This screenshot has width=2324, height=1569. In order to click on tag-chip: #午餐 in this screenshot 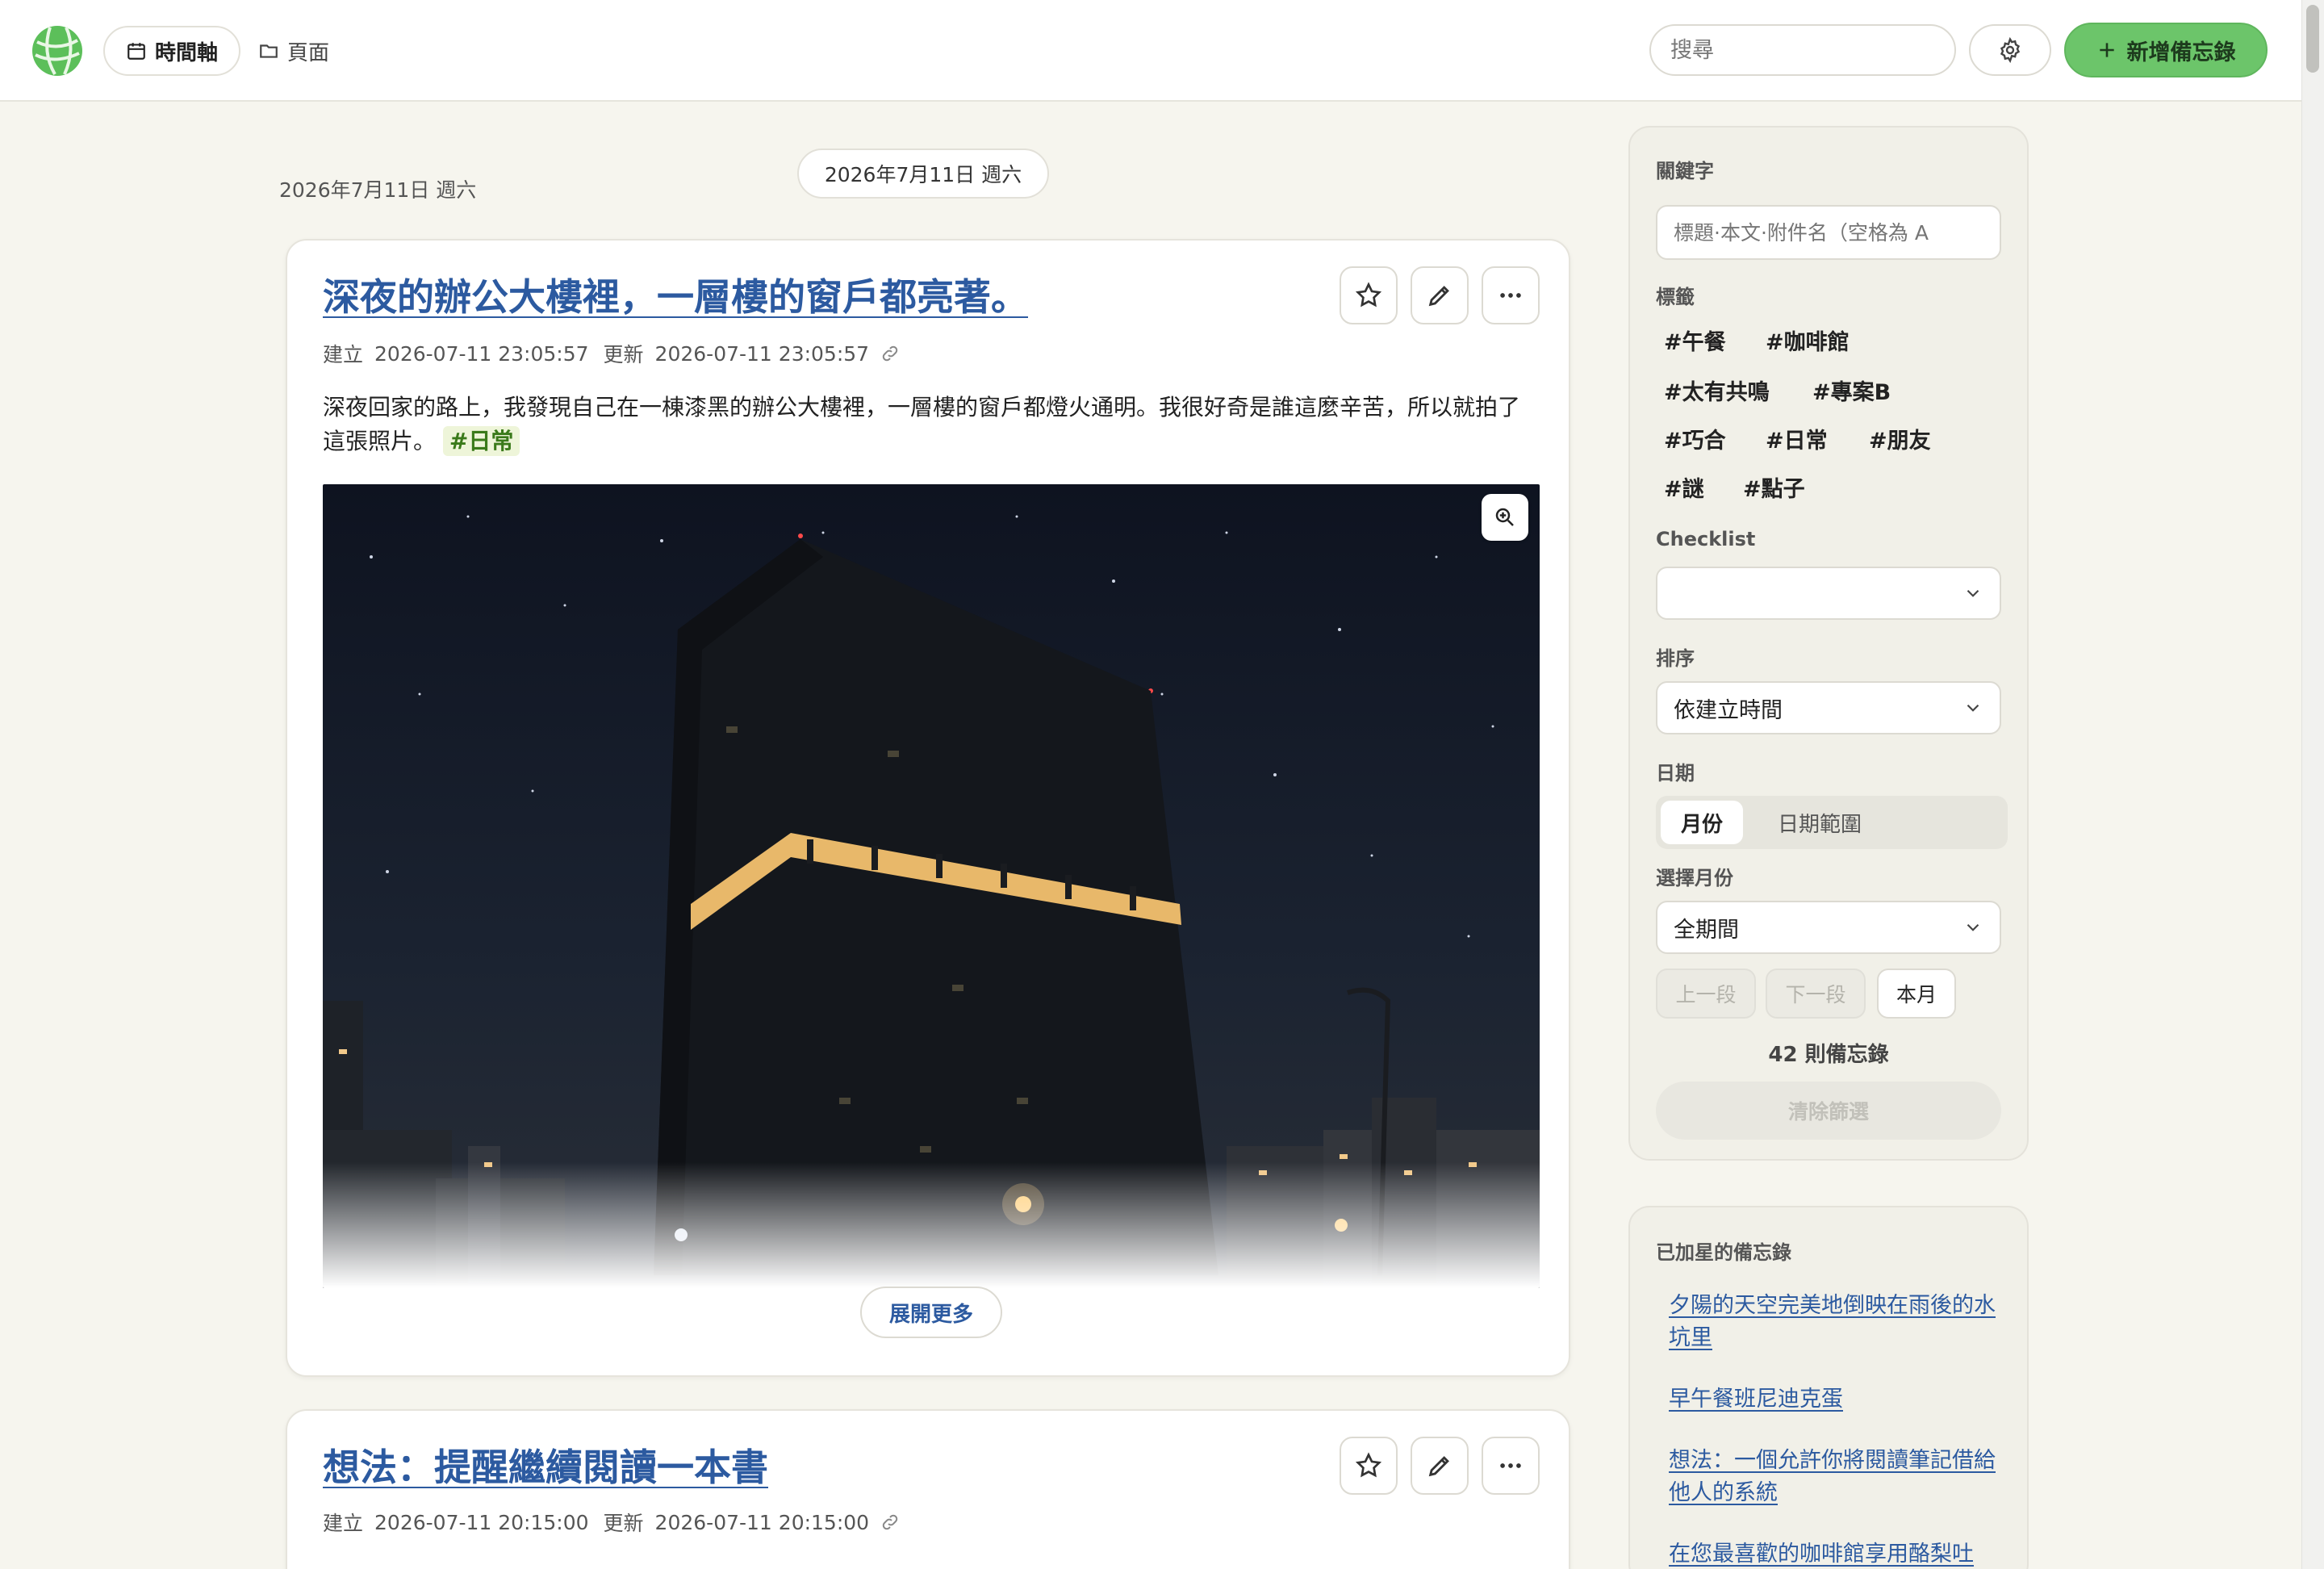, I will do `click(1695, 340)`.